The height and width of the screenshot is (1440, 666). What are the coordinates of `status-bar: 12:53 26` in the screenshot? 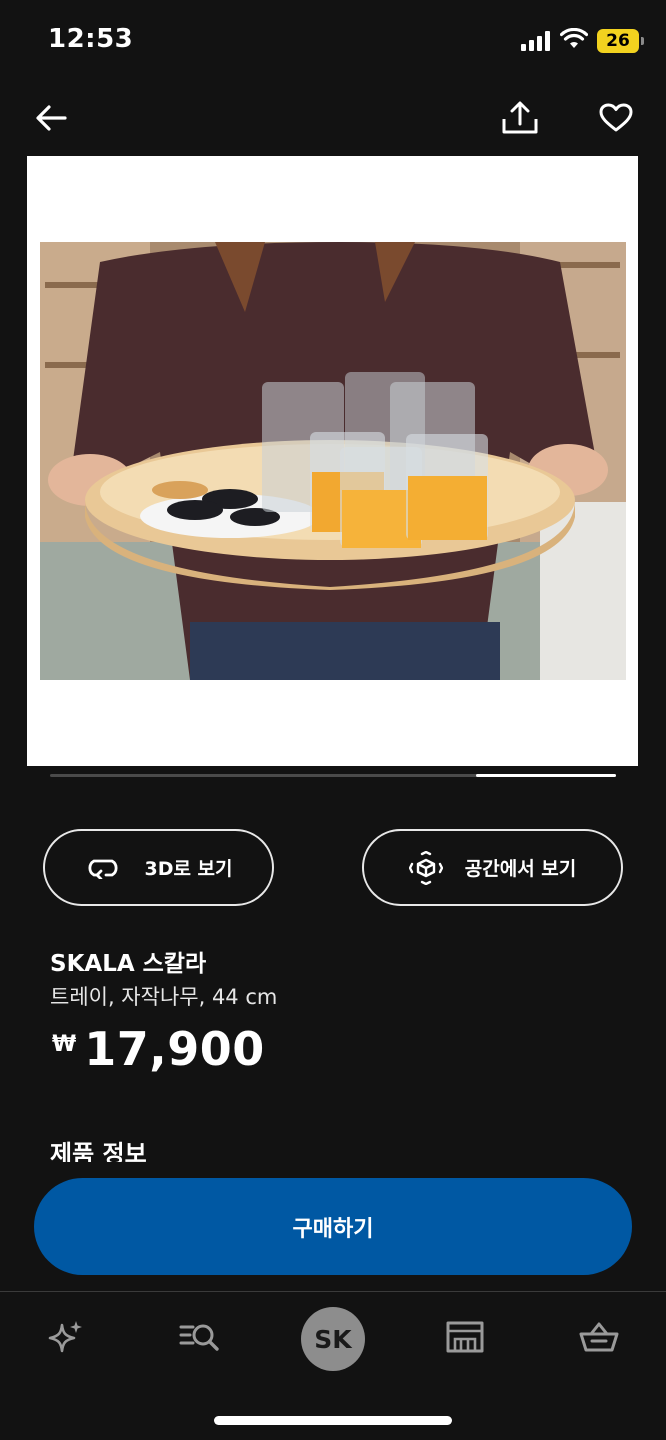 It's located at (333, 40).